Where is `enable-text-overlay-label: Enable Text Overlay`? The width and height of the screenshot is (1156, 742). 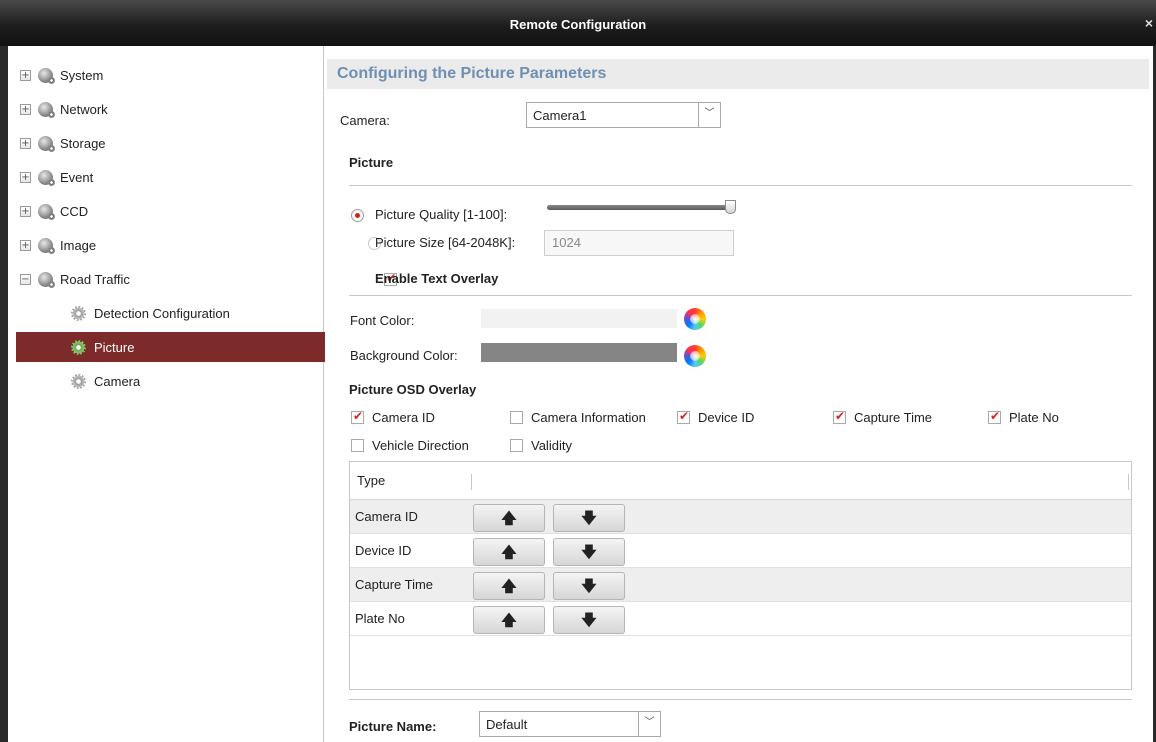 enable-text-overlay-label: Enable Text Overlay is located at coordinates (437, 278).